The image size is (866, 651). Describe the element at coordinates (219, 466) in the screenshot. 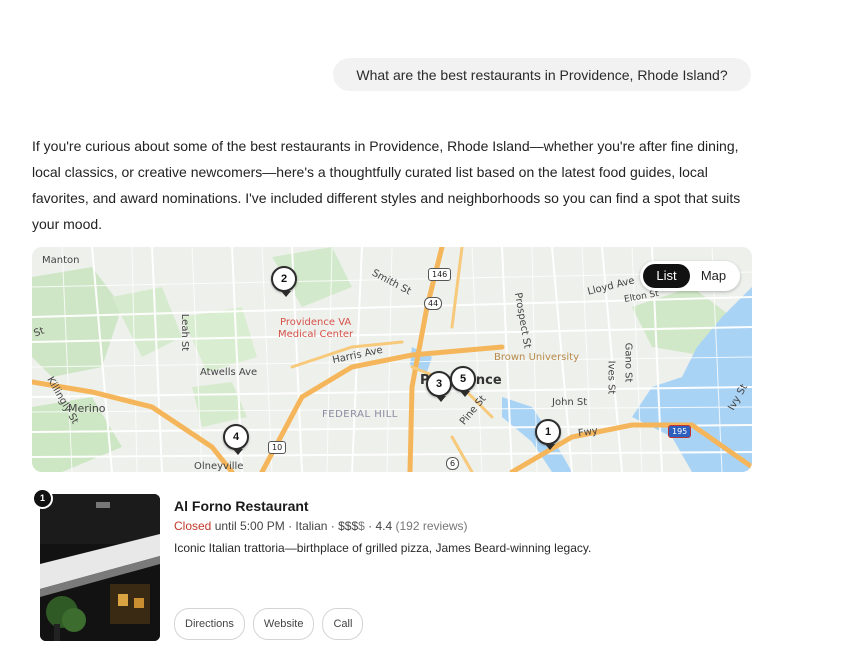

I see `map-label-olneyville: Olneyville` at that location.